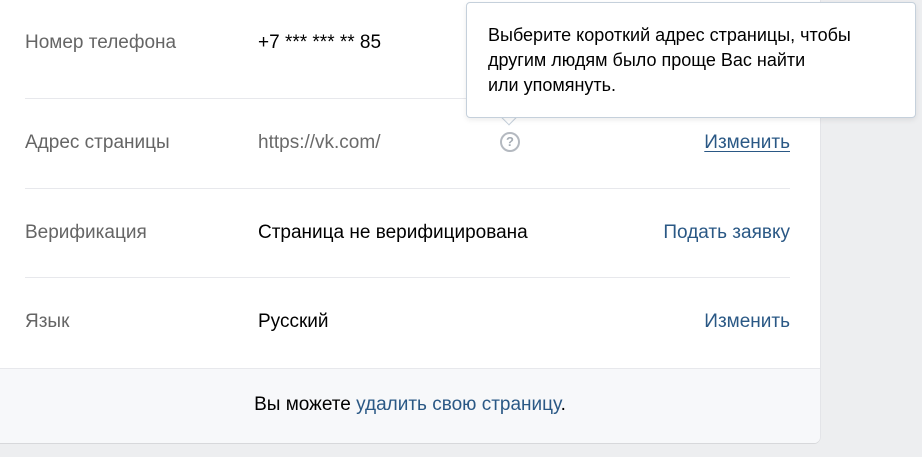 Image resolution: width=922 pixels, height=457 pixels. I want to click on language-value: Русский, so click(293, 321).